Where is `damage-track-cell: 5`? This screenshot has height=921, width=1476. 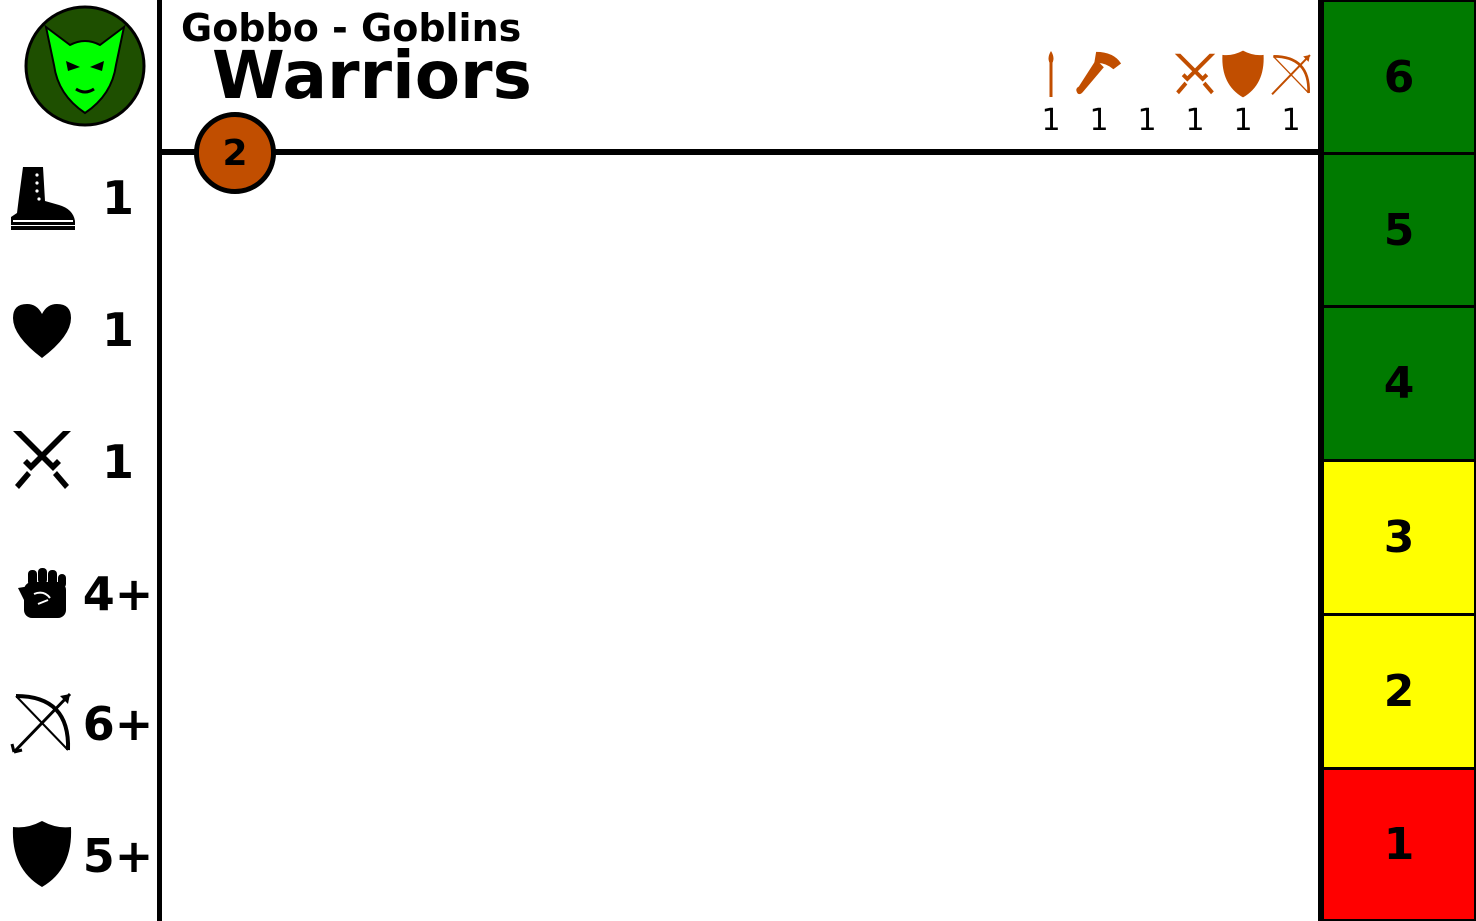 damage-track-cell: 5 is located at coordinates (1400, 230).